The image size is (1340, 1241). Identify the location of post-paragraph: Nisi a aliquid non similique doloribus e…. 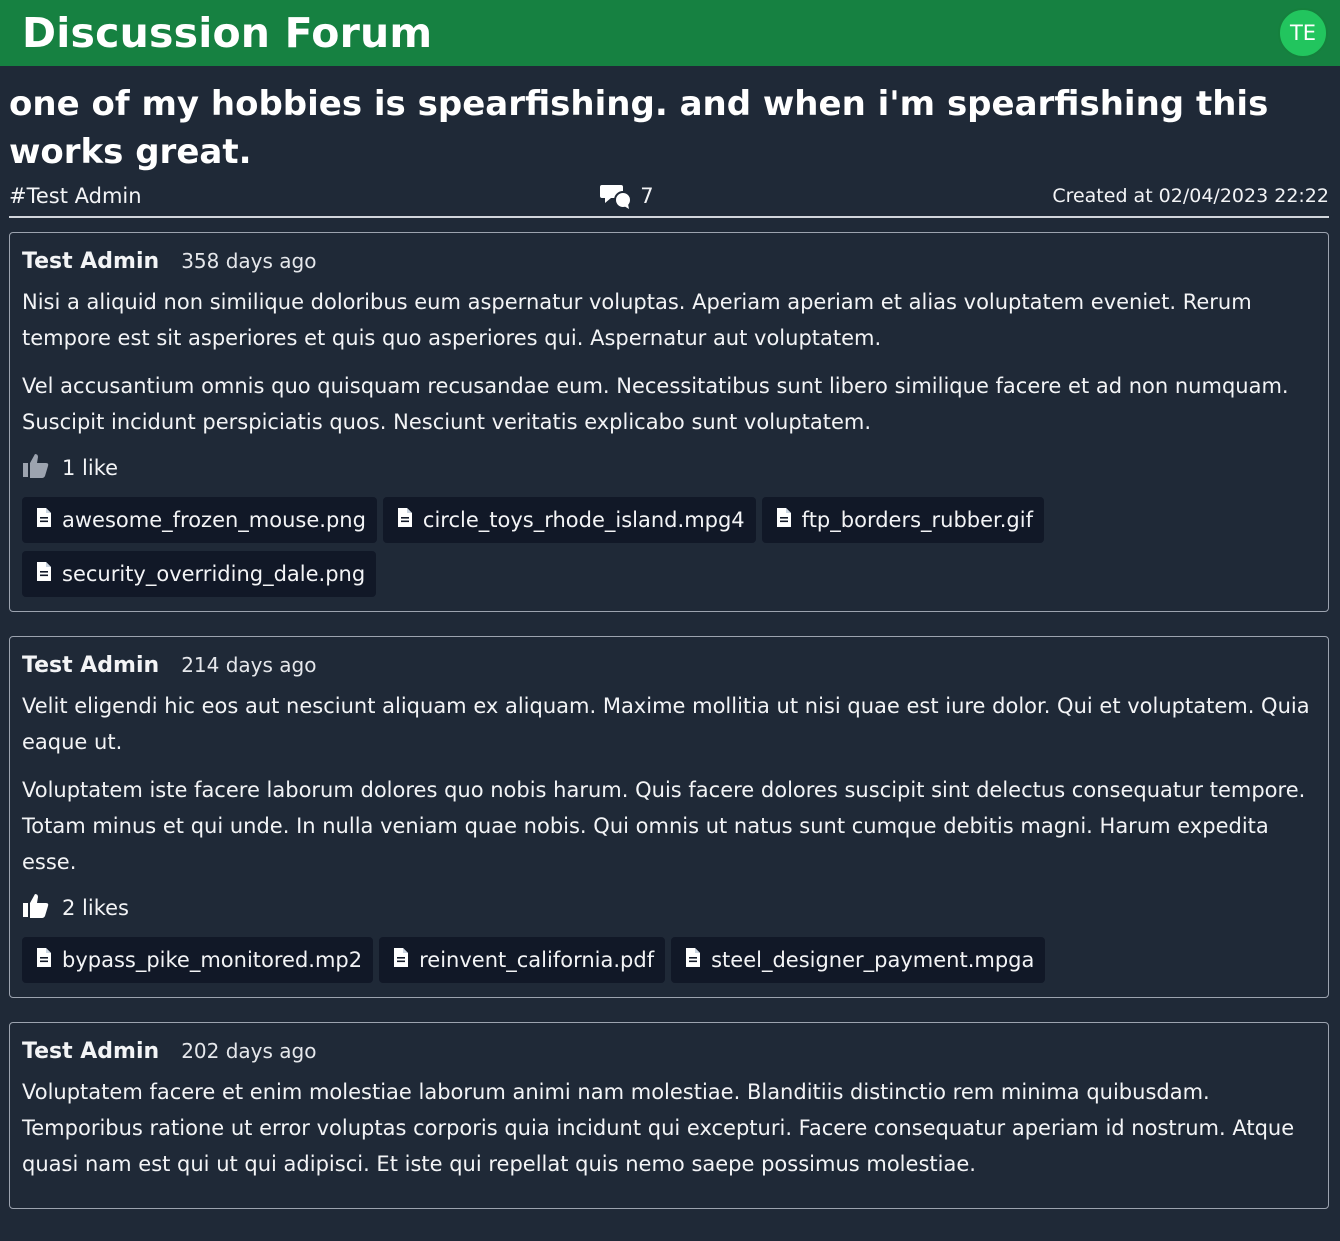
(637, 320).